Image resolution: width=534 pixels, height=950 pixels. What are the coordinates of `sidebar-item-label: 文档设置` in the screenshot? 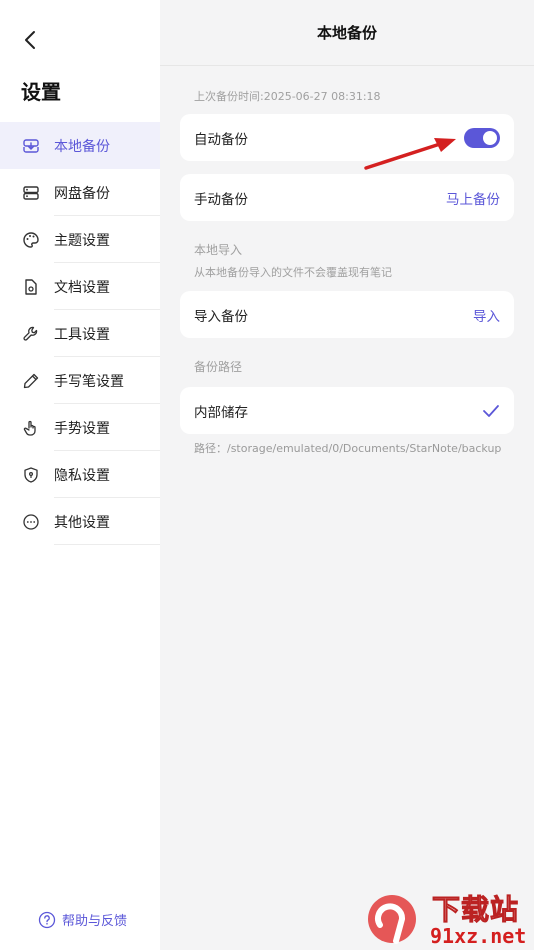 It's located at (82, 287).